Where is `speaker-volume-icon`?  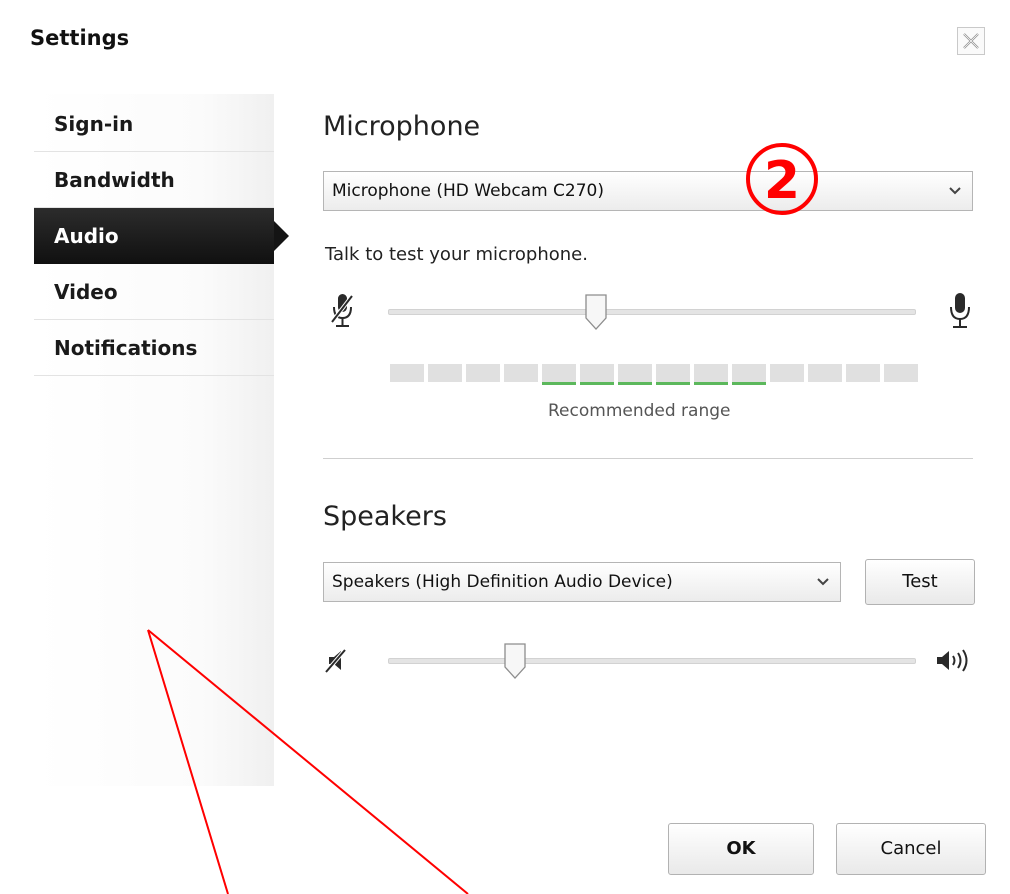
speaker-volume-icon is located at coordinates (952, 660).